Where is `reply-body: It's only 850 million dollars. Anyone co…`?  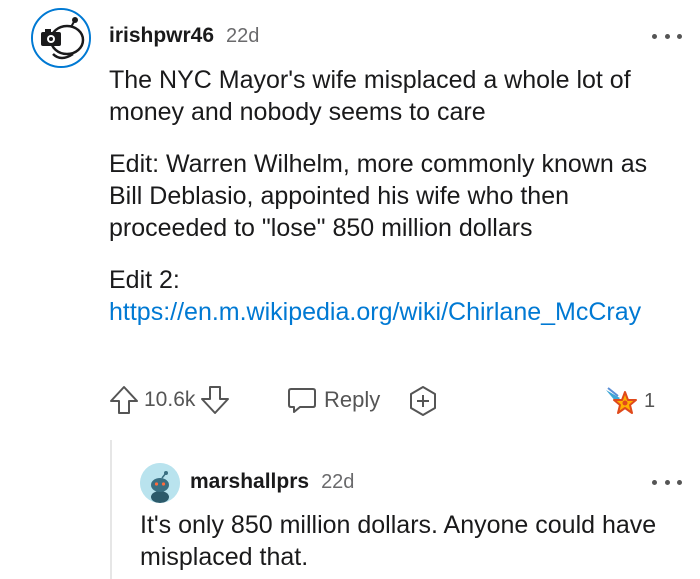
reply-body: It's only 850 million dollars. Anyone co… is located at coordinates (398, 541).